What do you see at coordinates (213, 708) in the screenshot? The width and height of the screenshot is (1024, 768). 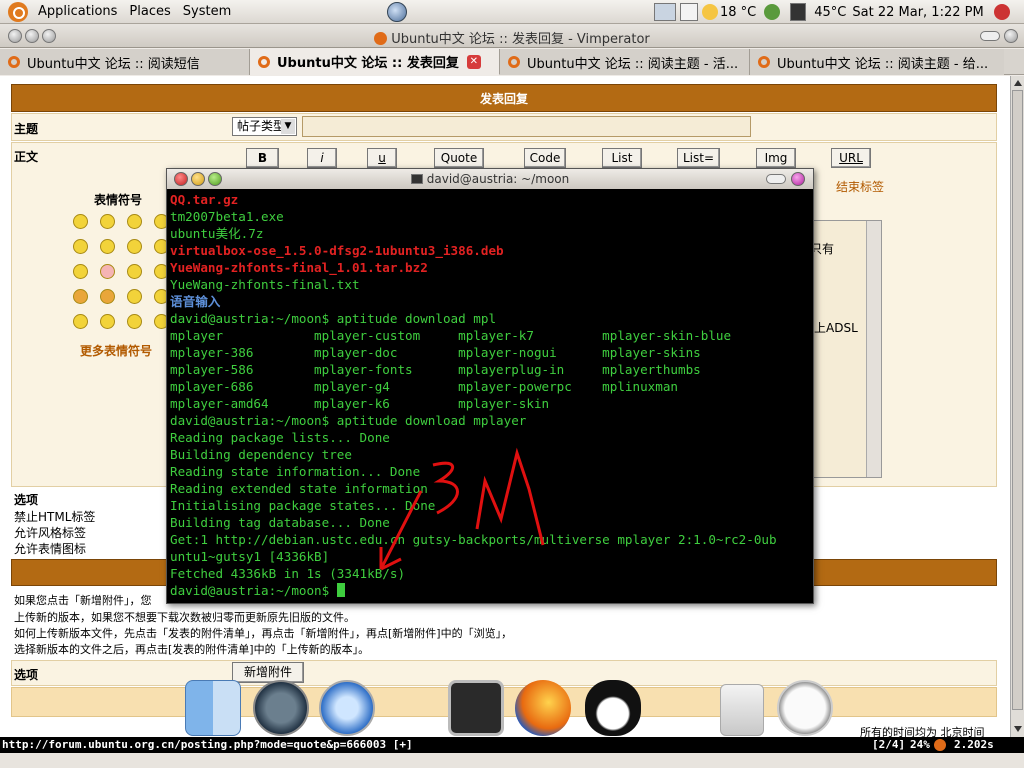 I see `finder-icon` at bounding box center [213, 708].